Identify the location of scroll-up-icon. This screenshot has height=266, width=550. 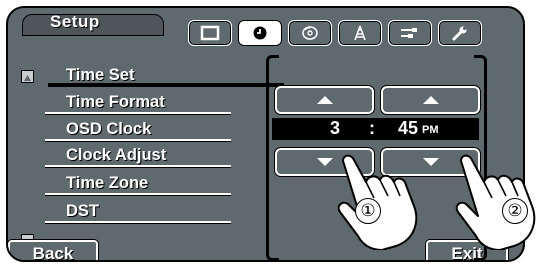
(27, 76).